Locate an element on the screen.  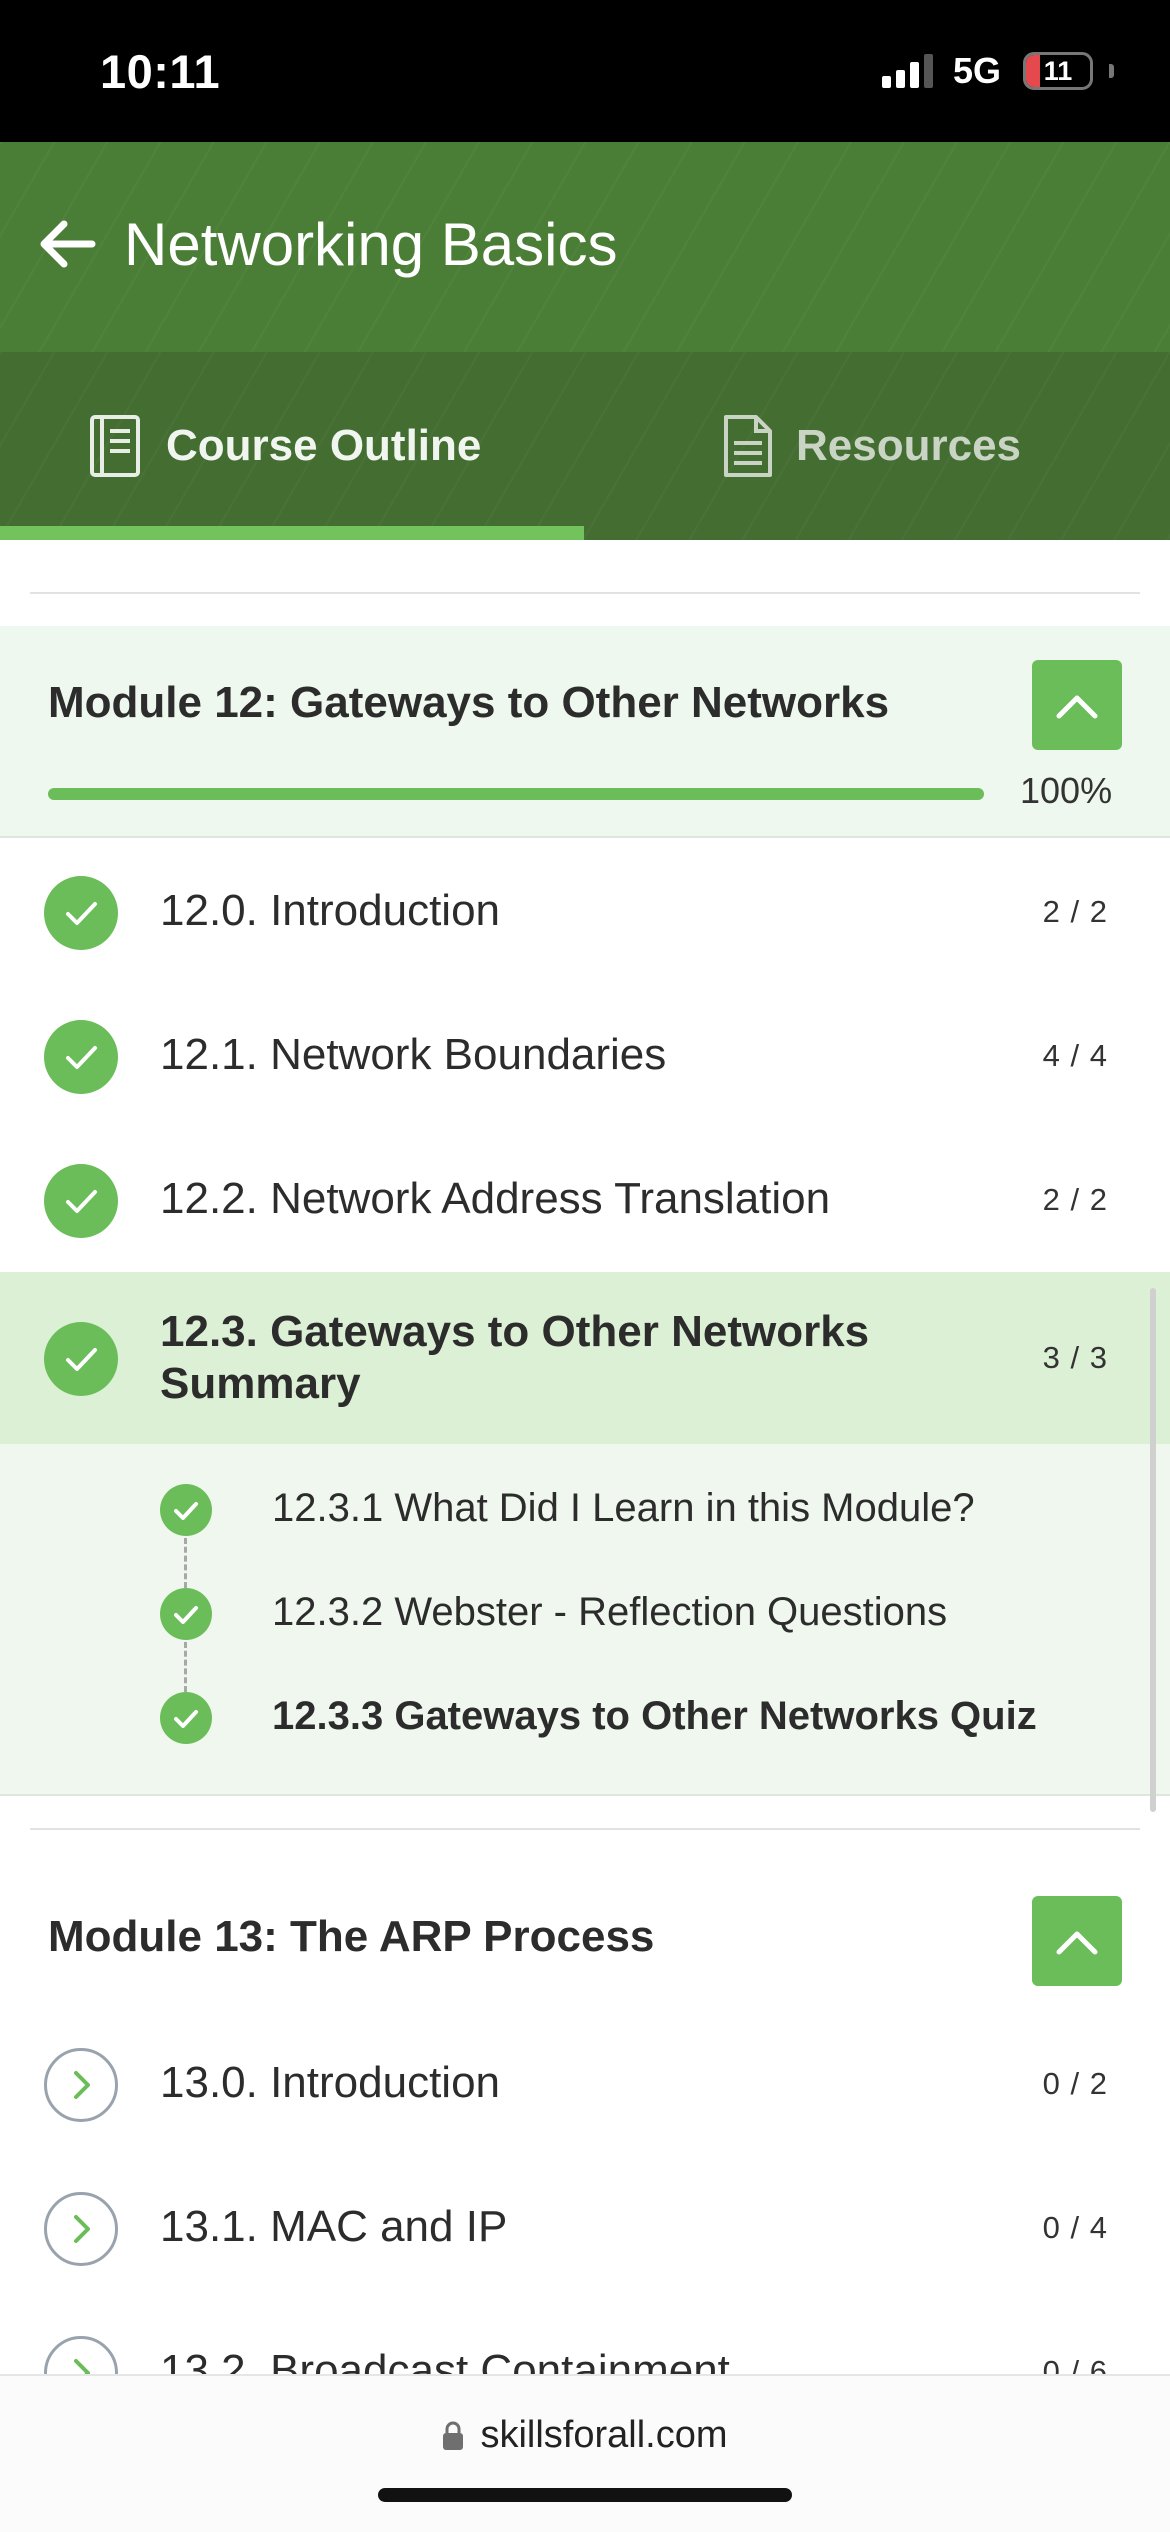
item-count: 4 / 4 is located at coordinates (1075, 1055).